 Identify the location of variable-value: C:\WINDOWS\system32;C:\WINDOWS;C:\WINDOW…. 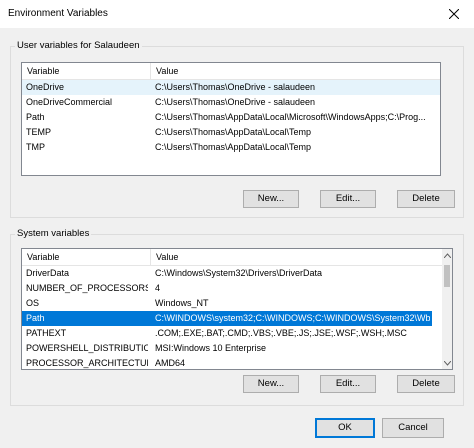
(292, 318).